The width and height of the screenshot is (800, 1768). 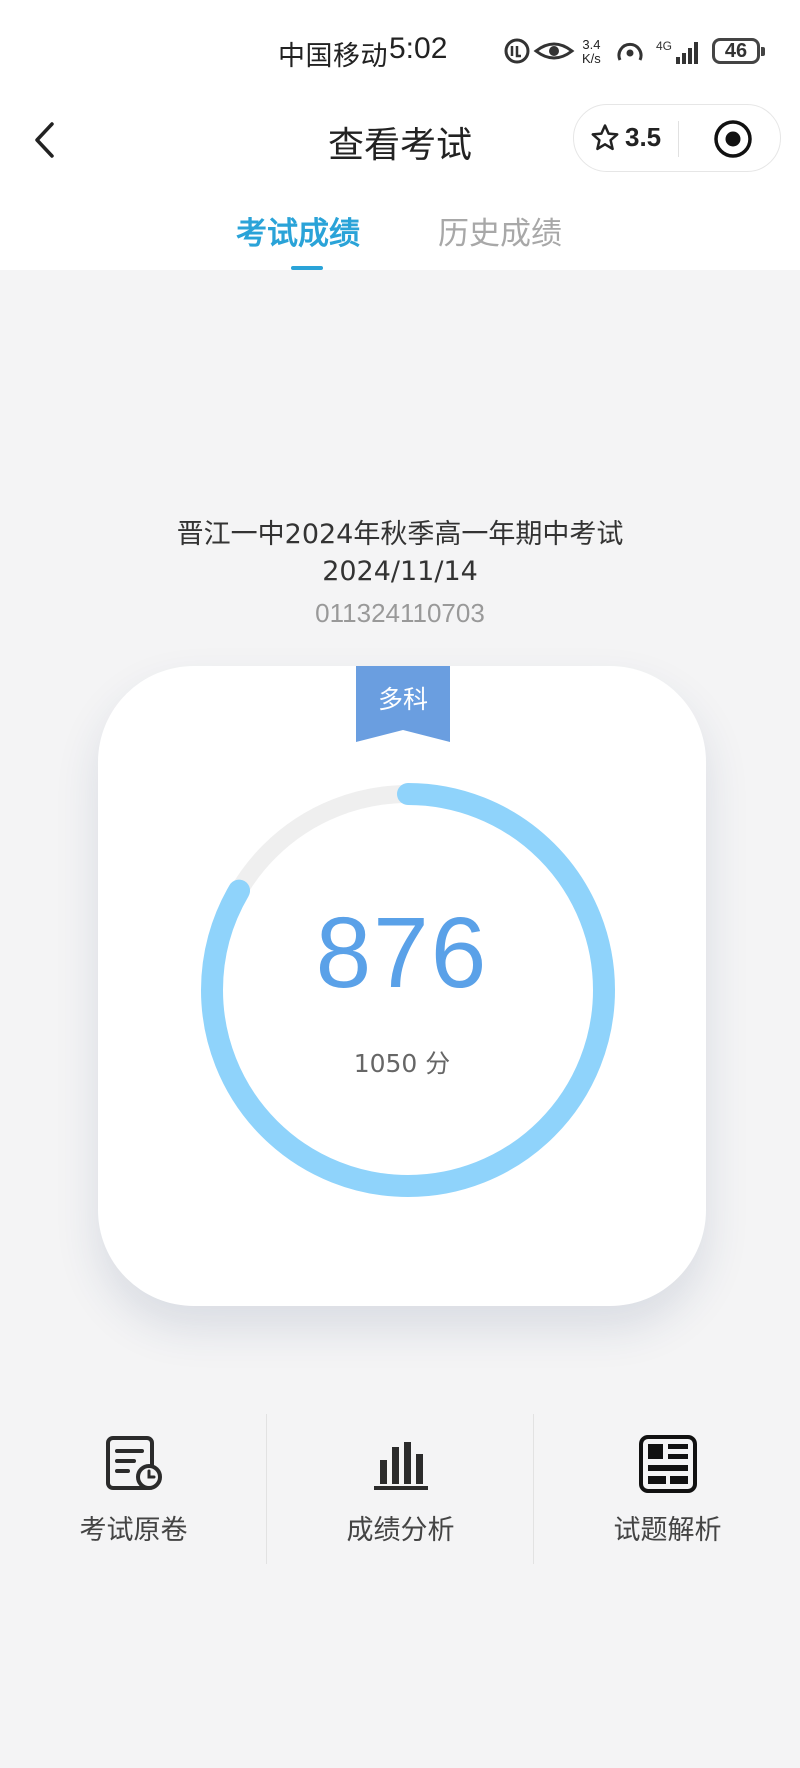 I want to click on status-bar: 中国移动 5:02 3.4 K/s 4G 46, so click(x=400, y=50).